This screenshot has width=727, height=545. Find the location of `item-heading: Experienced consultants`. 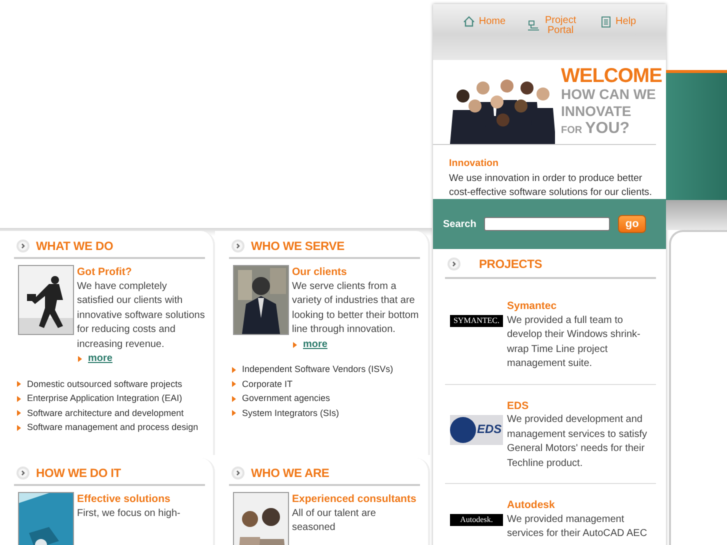

item-heading: Experienced consultants is located at coordinates (355, 499).